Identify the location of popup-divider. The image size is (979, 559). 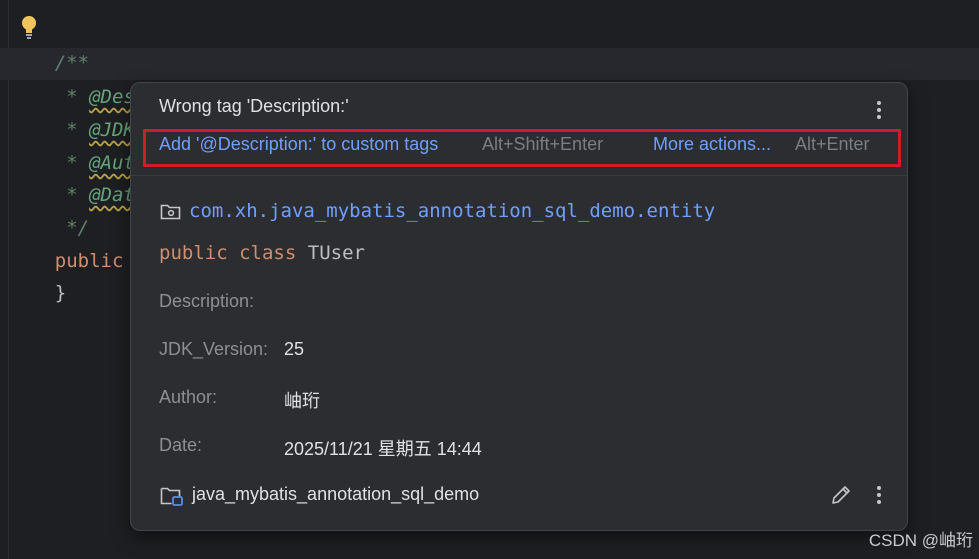
(519, 175).